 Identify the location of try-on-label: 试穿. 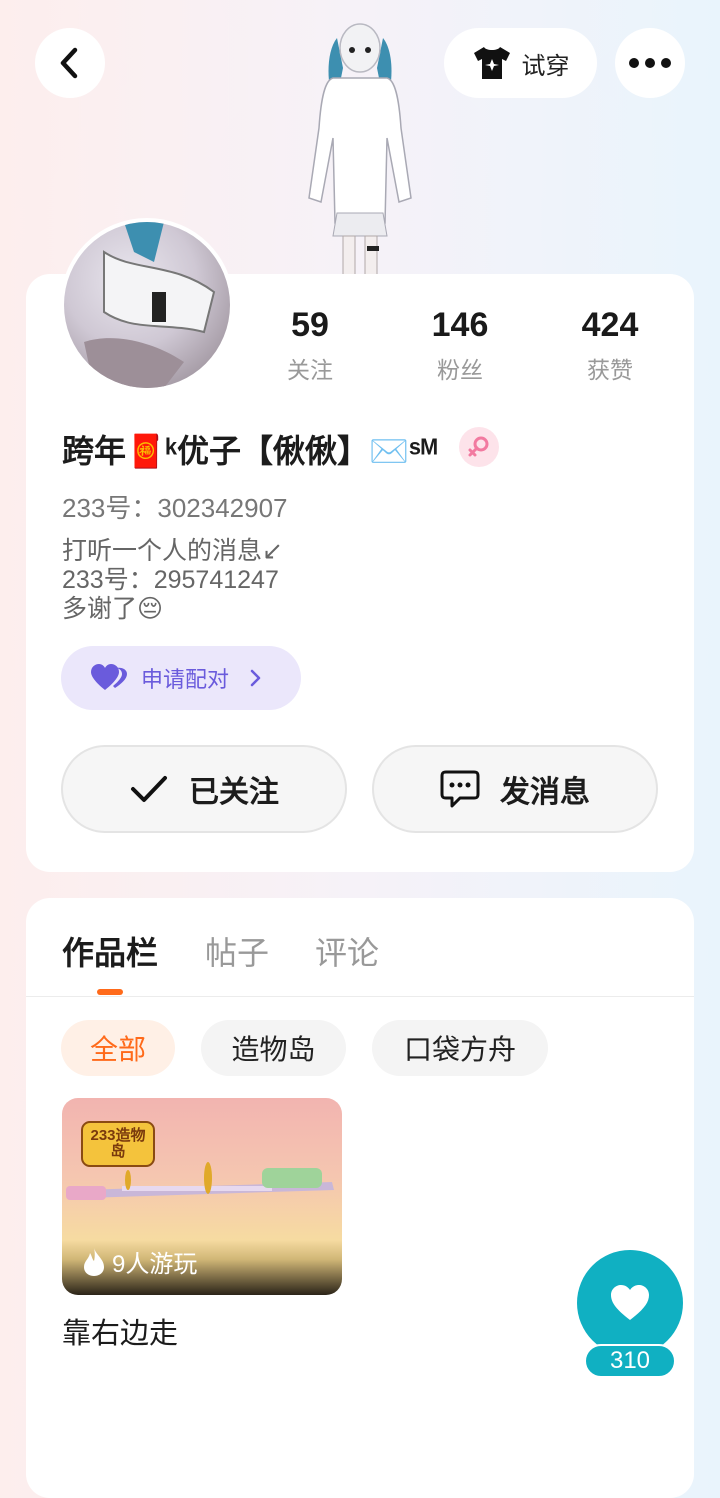
(545, 66).